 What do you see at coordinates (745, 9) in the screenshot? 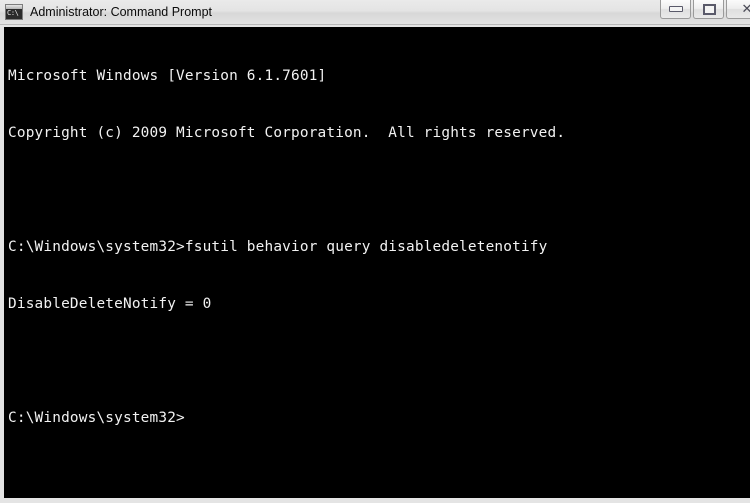
I see `close-icon: ✕` at bounding box center [745, 9].